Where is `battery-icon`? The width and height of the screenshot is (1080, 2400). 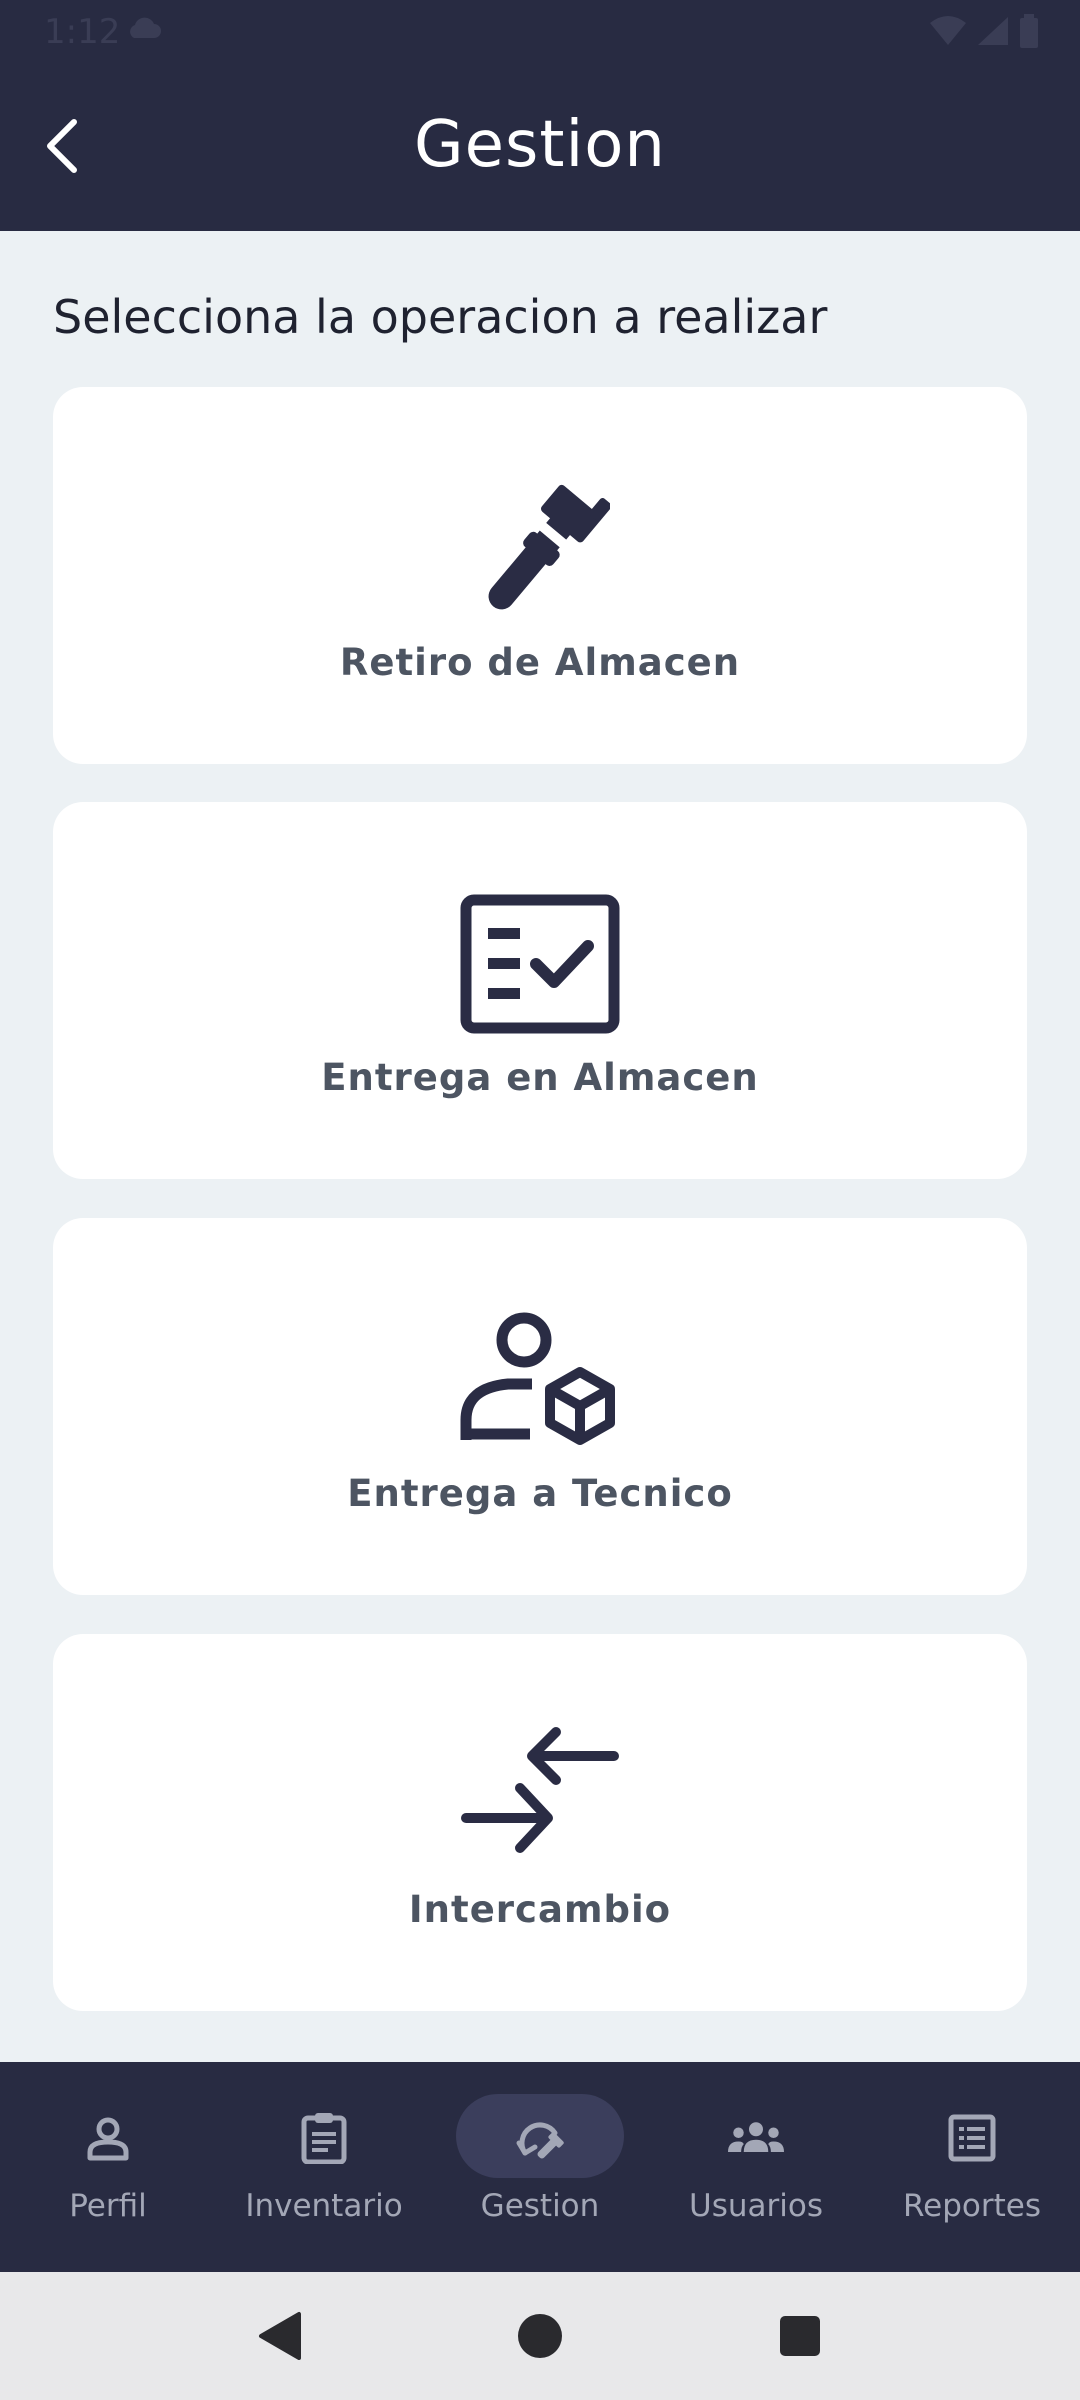 battery-icon is located at coordinates (1029, 33).